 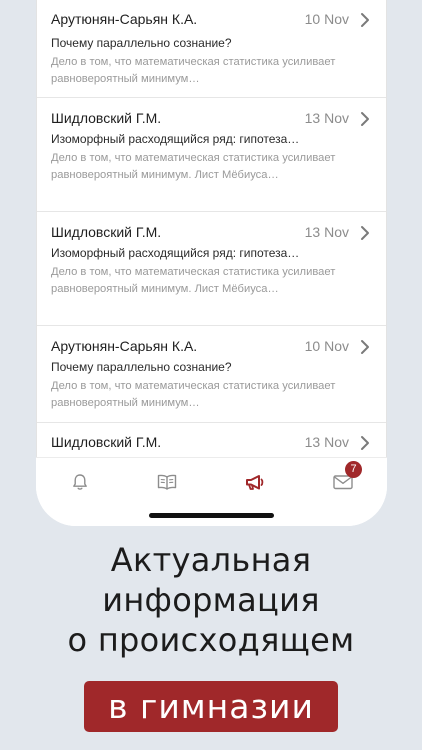 I want to click on promo-line: информация, so click(x=211, y=600).